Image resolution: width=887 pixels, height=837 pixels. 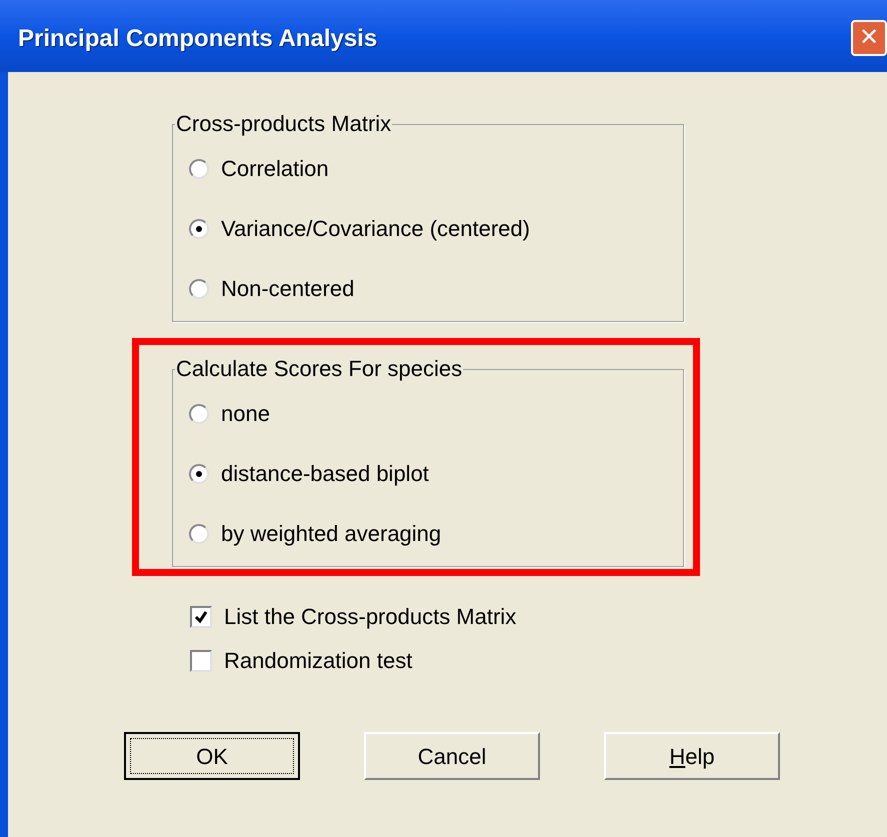 I want to click on dialog-button: OK, so click(x=212, y=756).